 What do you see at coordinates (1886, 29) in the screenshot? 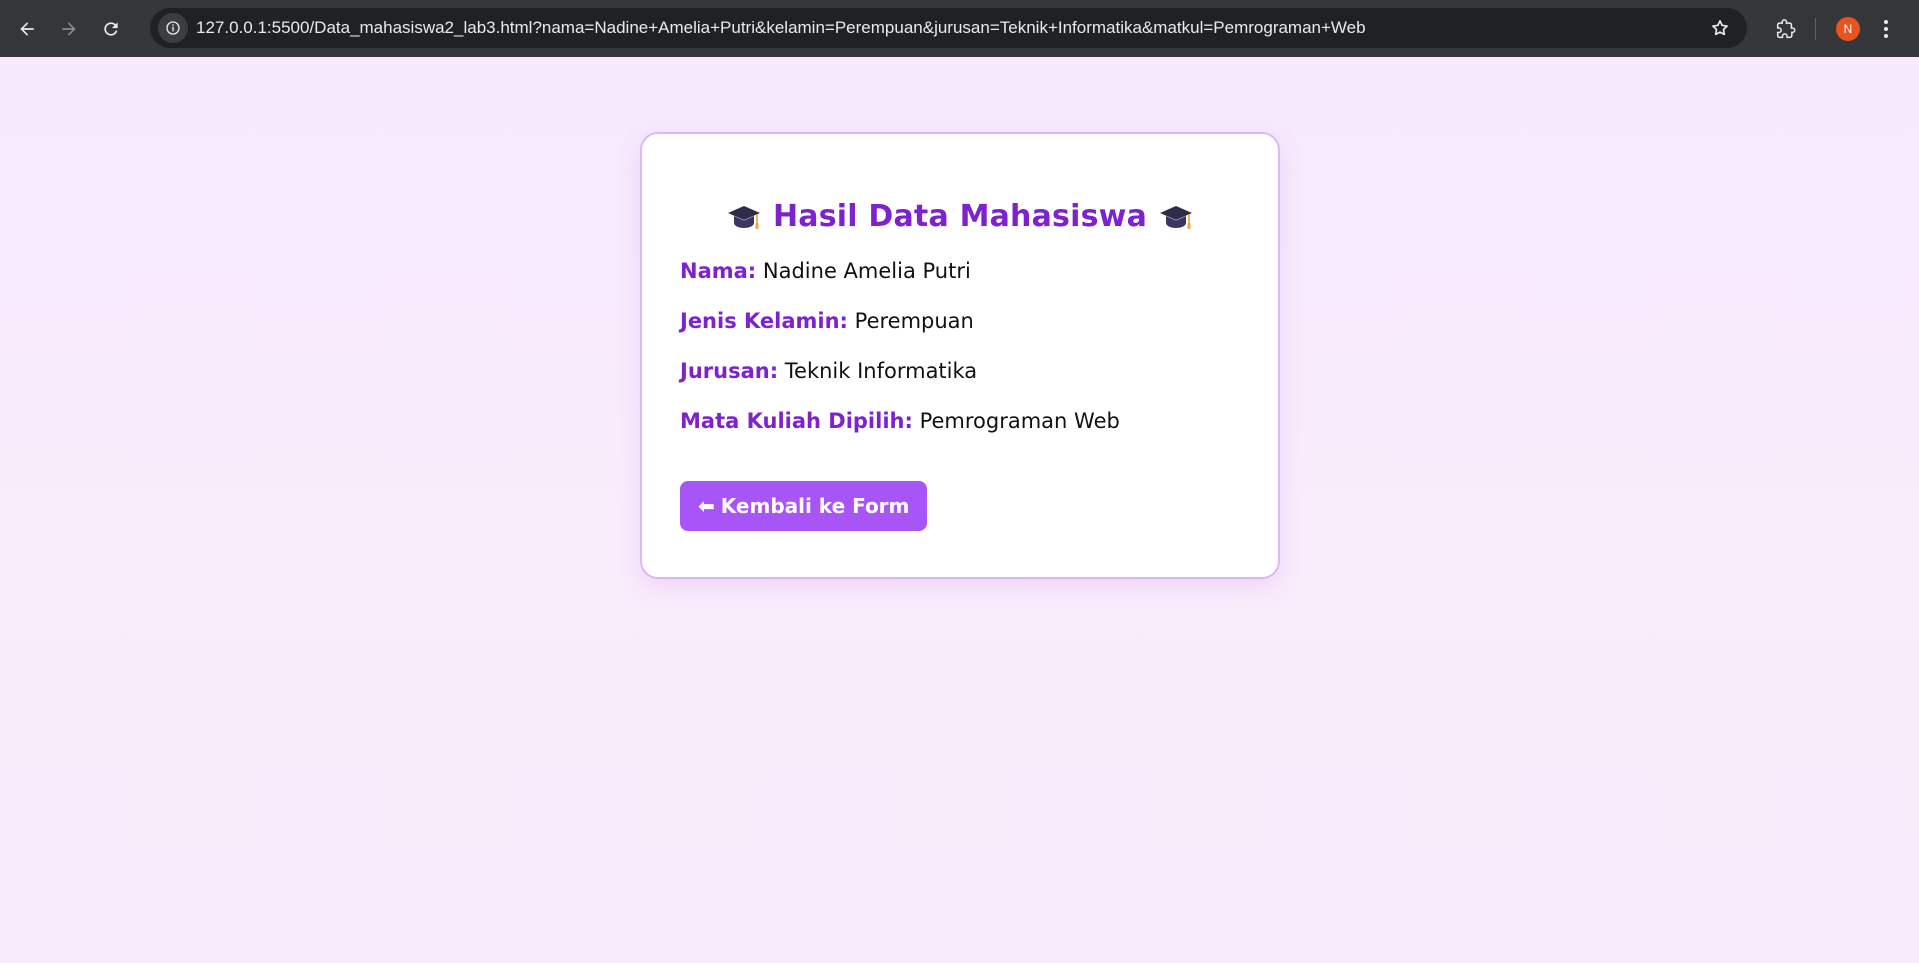
I see `more-menu-icon` at bounding box center [1886, 29].